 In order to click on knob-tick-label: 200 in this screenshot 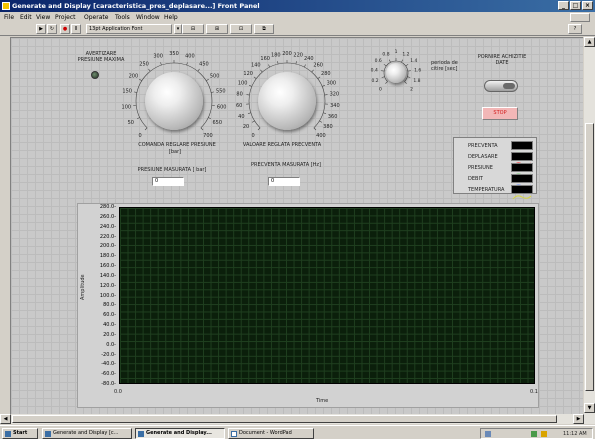, I will do `click(287, 54)`.